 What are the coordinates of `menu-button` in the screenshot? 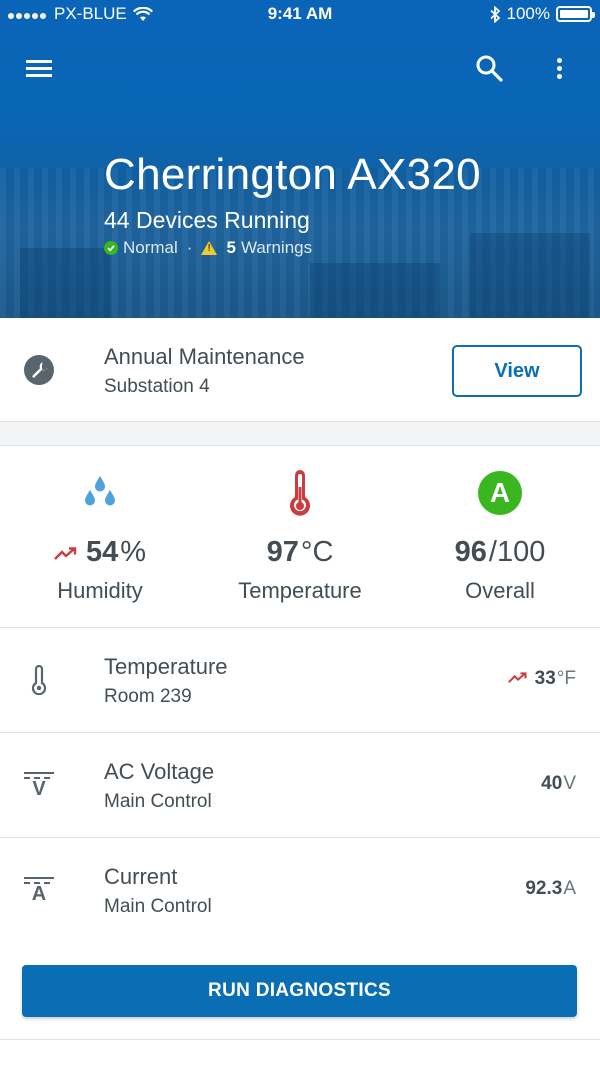 It's located at (39, 68).